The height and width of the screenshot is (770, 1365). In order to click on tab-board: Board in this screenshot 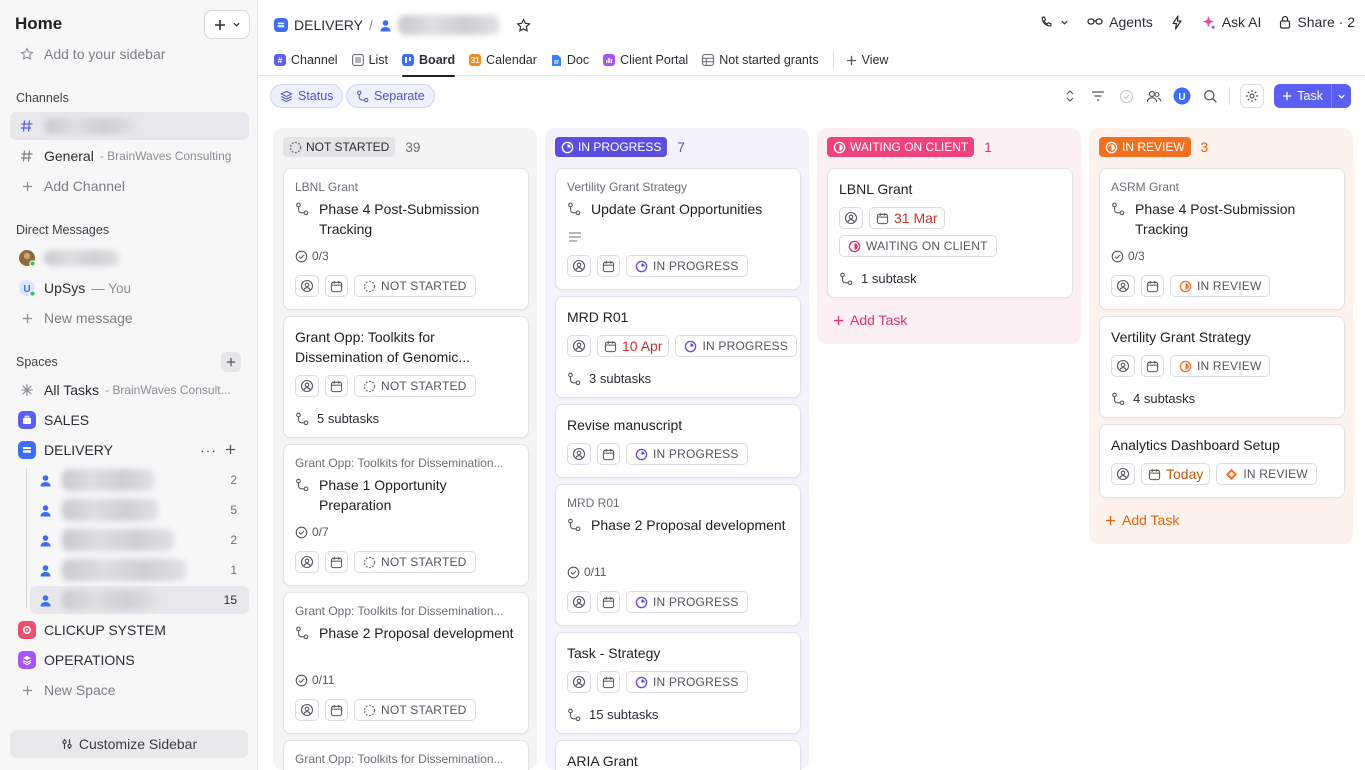, I will do `click(429, 62)`.